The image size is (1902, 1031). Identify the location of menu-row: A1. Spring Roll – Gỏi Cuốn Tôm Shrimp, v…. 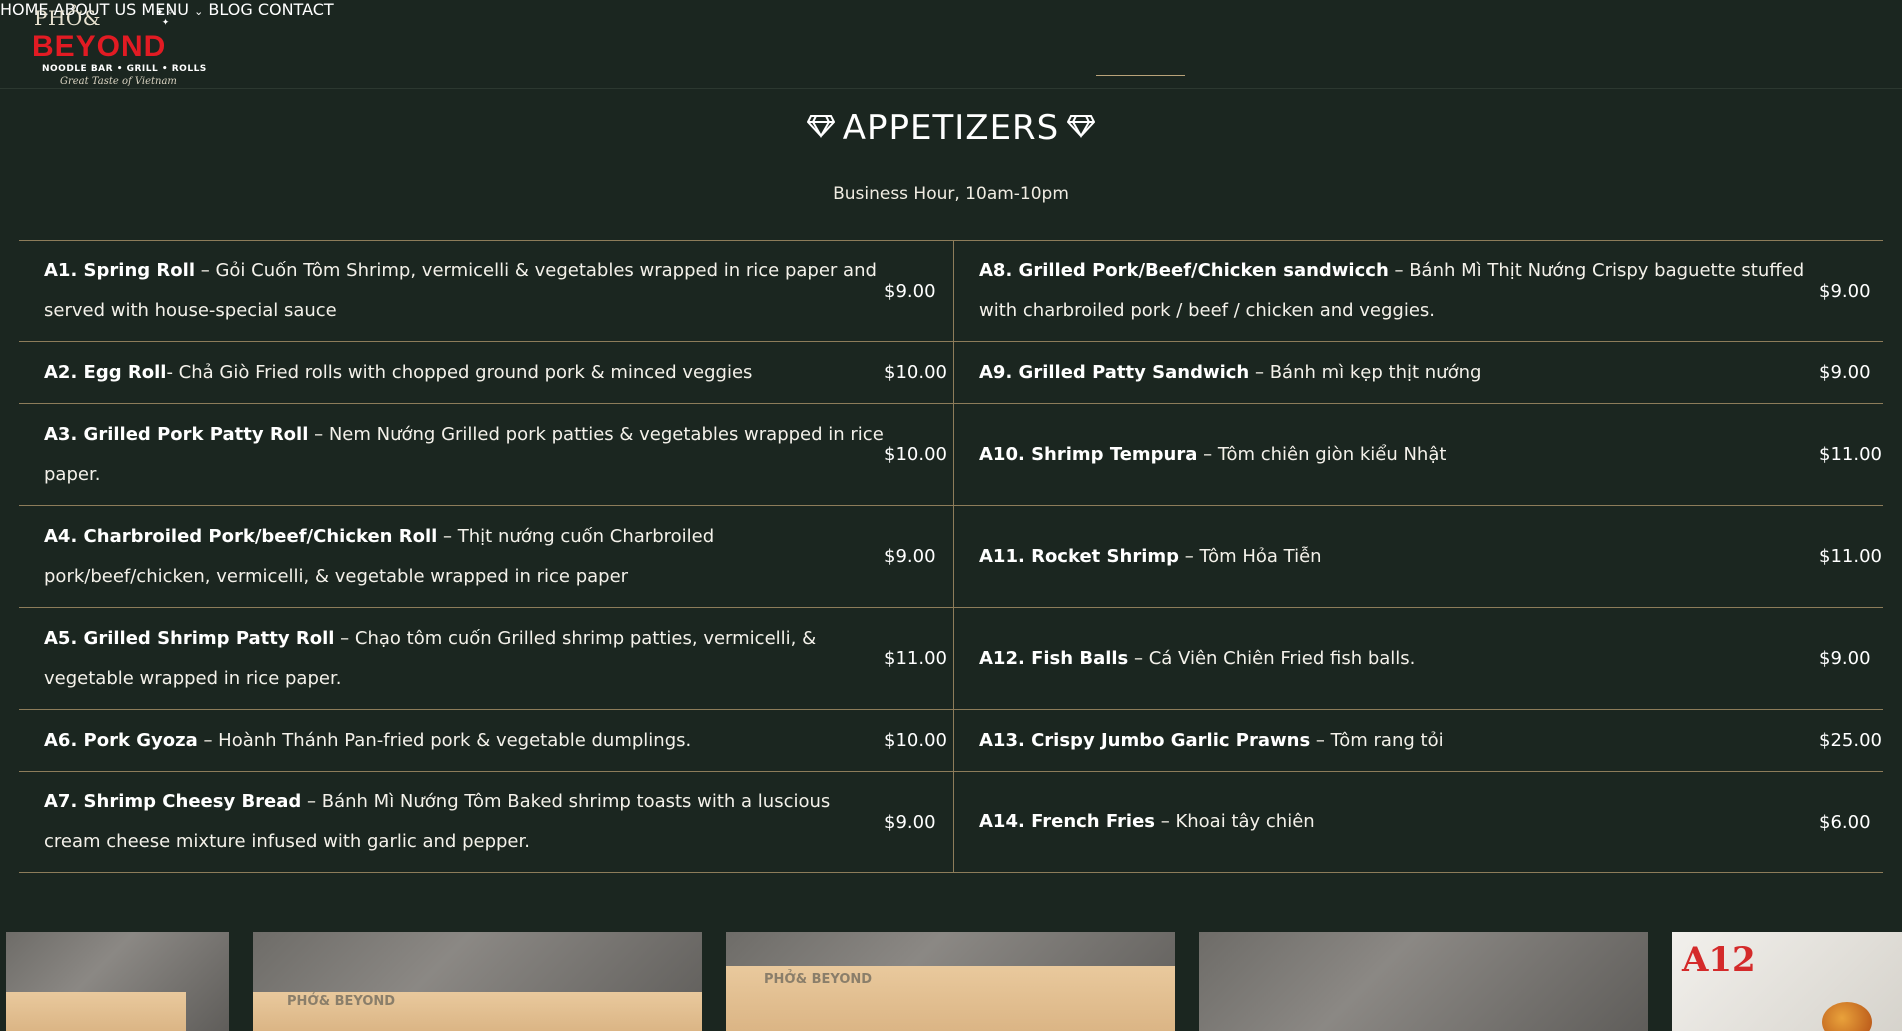
(951, 291).